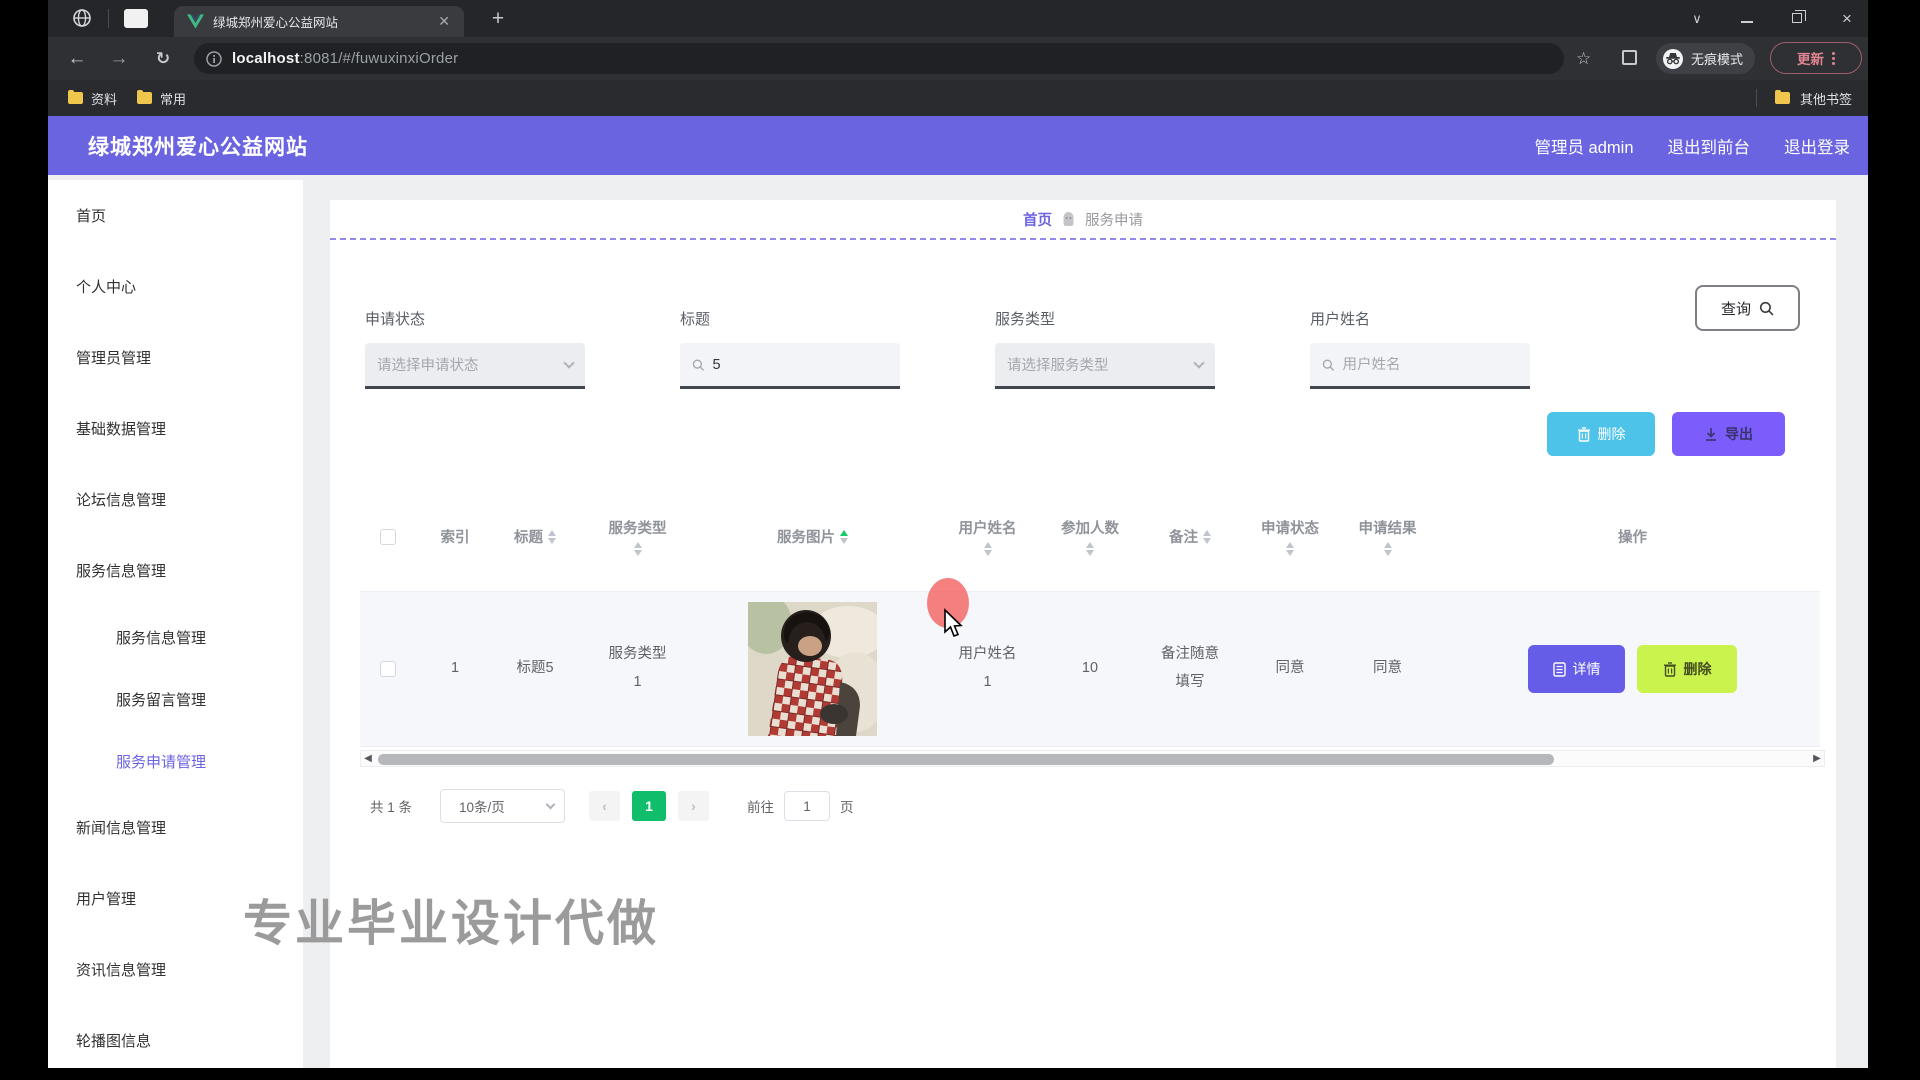  I want to click on col-participants: 参加人数, so click(1090, 536).